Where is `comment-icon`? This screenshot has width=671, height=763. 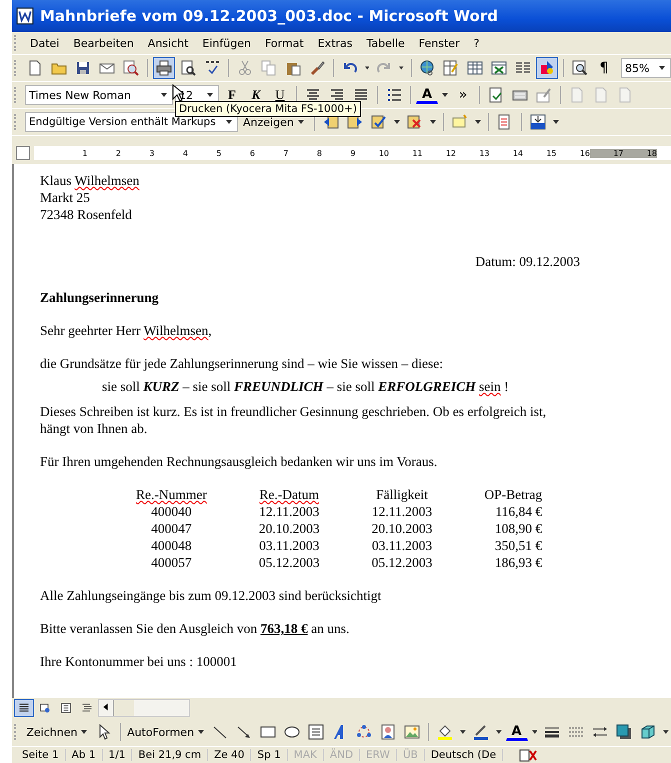 comment-icon is located at coordinates (460, 122).